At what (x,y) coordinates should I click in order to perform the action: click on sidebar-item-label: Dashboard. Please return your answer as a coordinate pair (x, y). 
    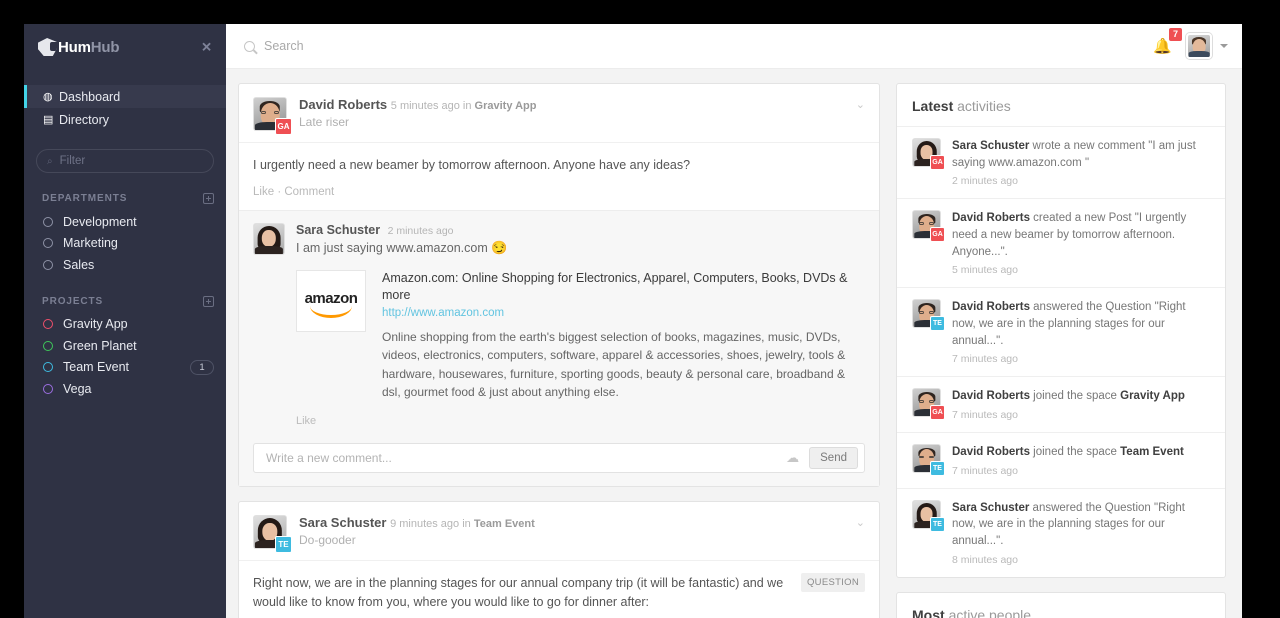
    Looking at the image, I should click on (90, 96).